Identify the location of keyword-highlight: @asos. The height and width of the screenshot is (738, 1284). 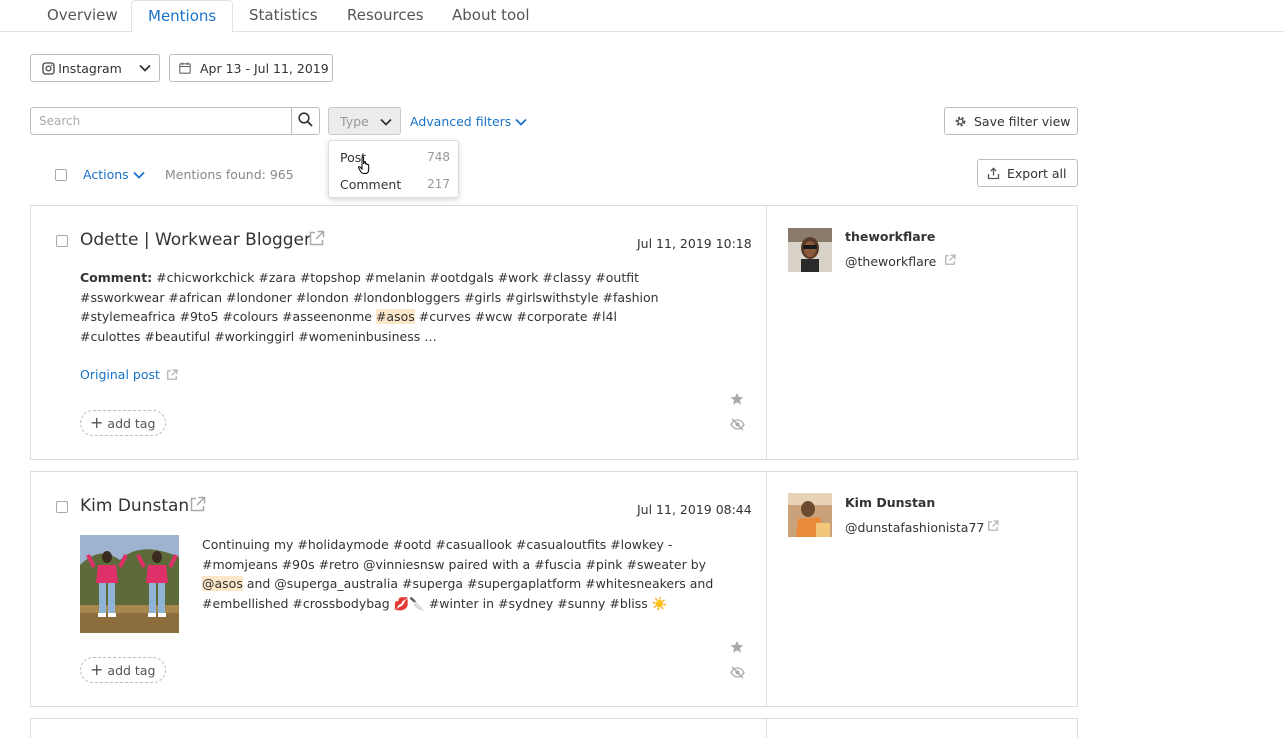
(222, 584).